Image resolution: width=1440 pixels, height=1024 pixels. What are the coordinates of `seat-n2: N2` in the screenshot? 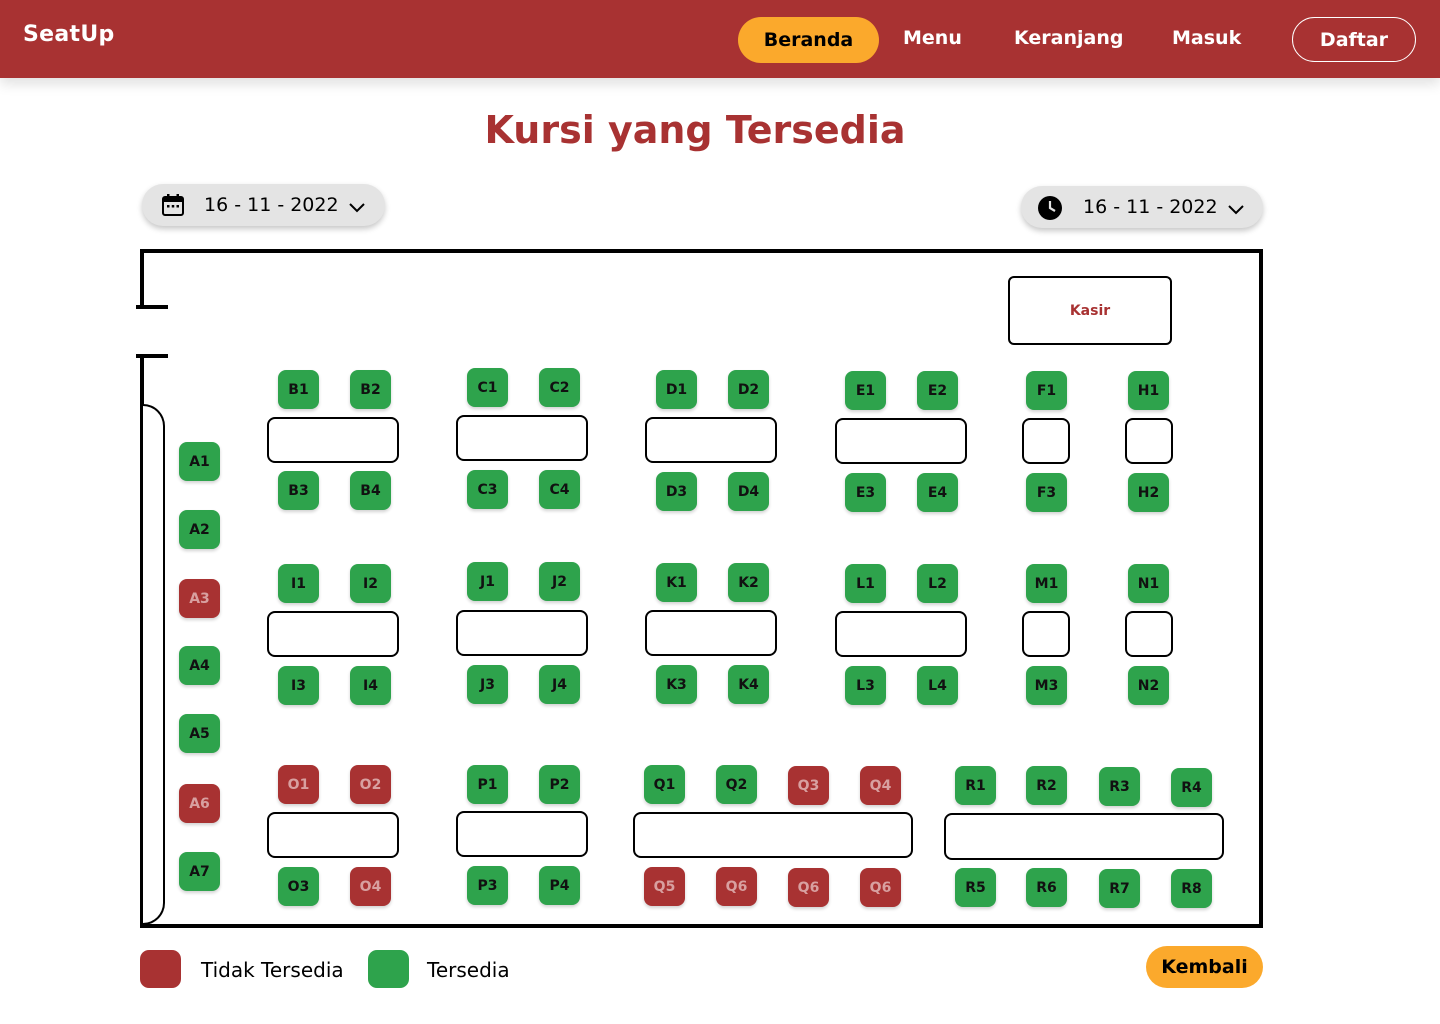 It's located at (1148, 685).